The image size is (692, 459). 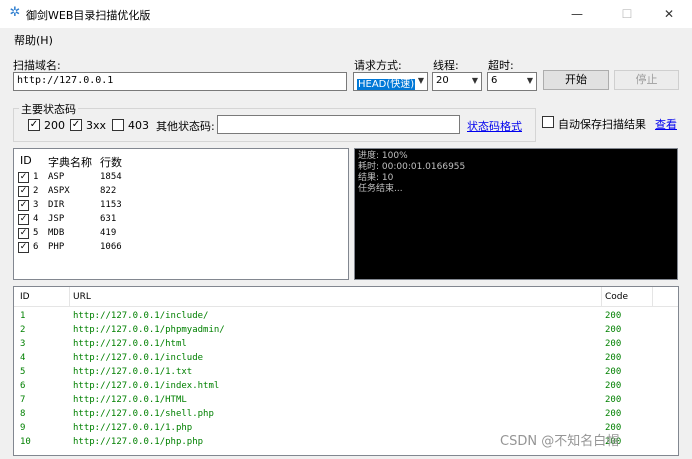 What do you see at coordinates (376, 178) in the screenshot?
I see `log-results: 结果: 10` at bounding box center [376, 178].